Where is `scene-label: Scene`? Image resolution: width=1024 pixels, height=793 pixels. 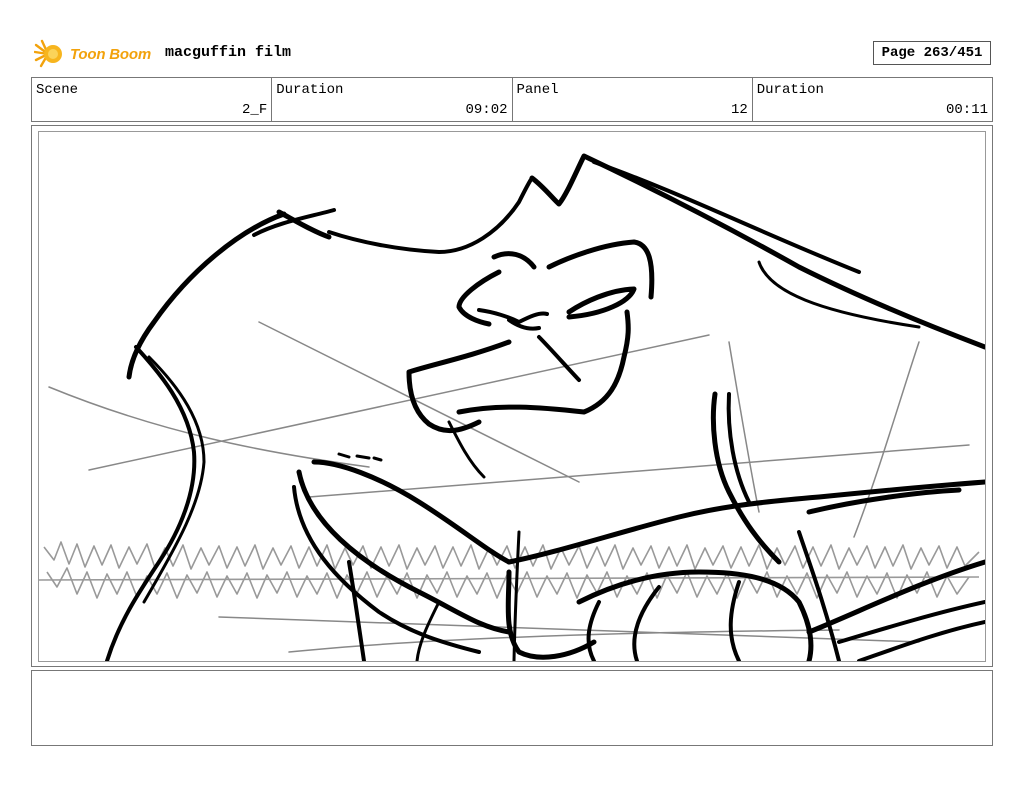
scene-label: Scene is located at coordinates (57, 90).